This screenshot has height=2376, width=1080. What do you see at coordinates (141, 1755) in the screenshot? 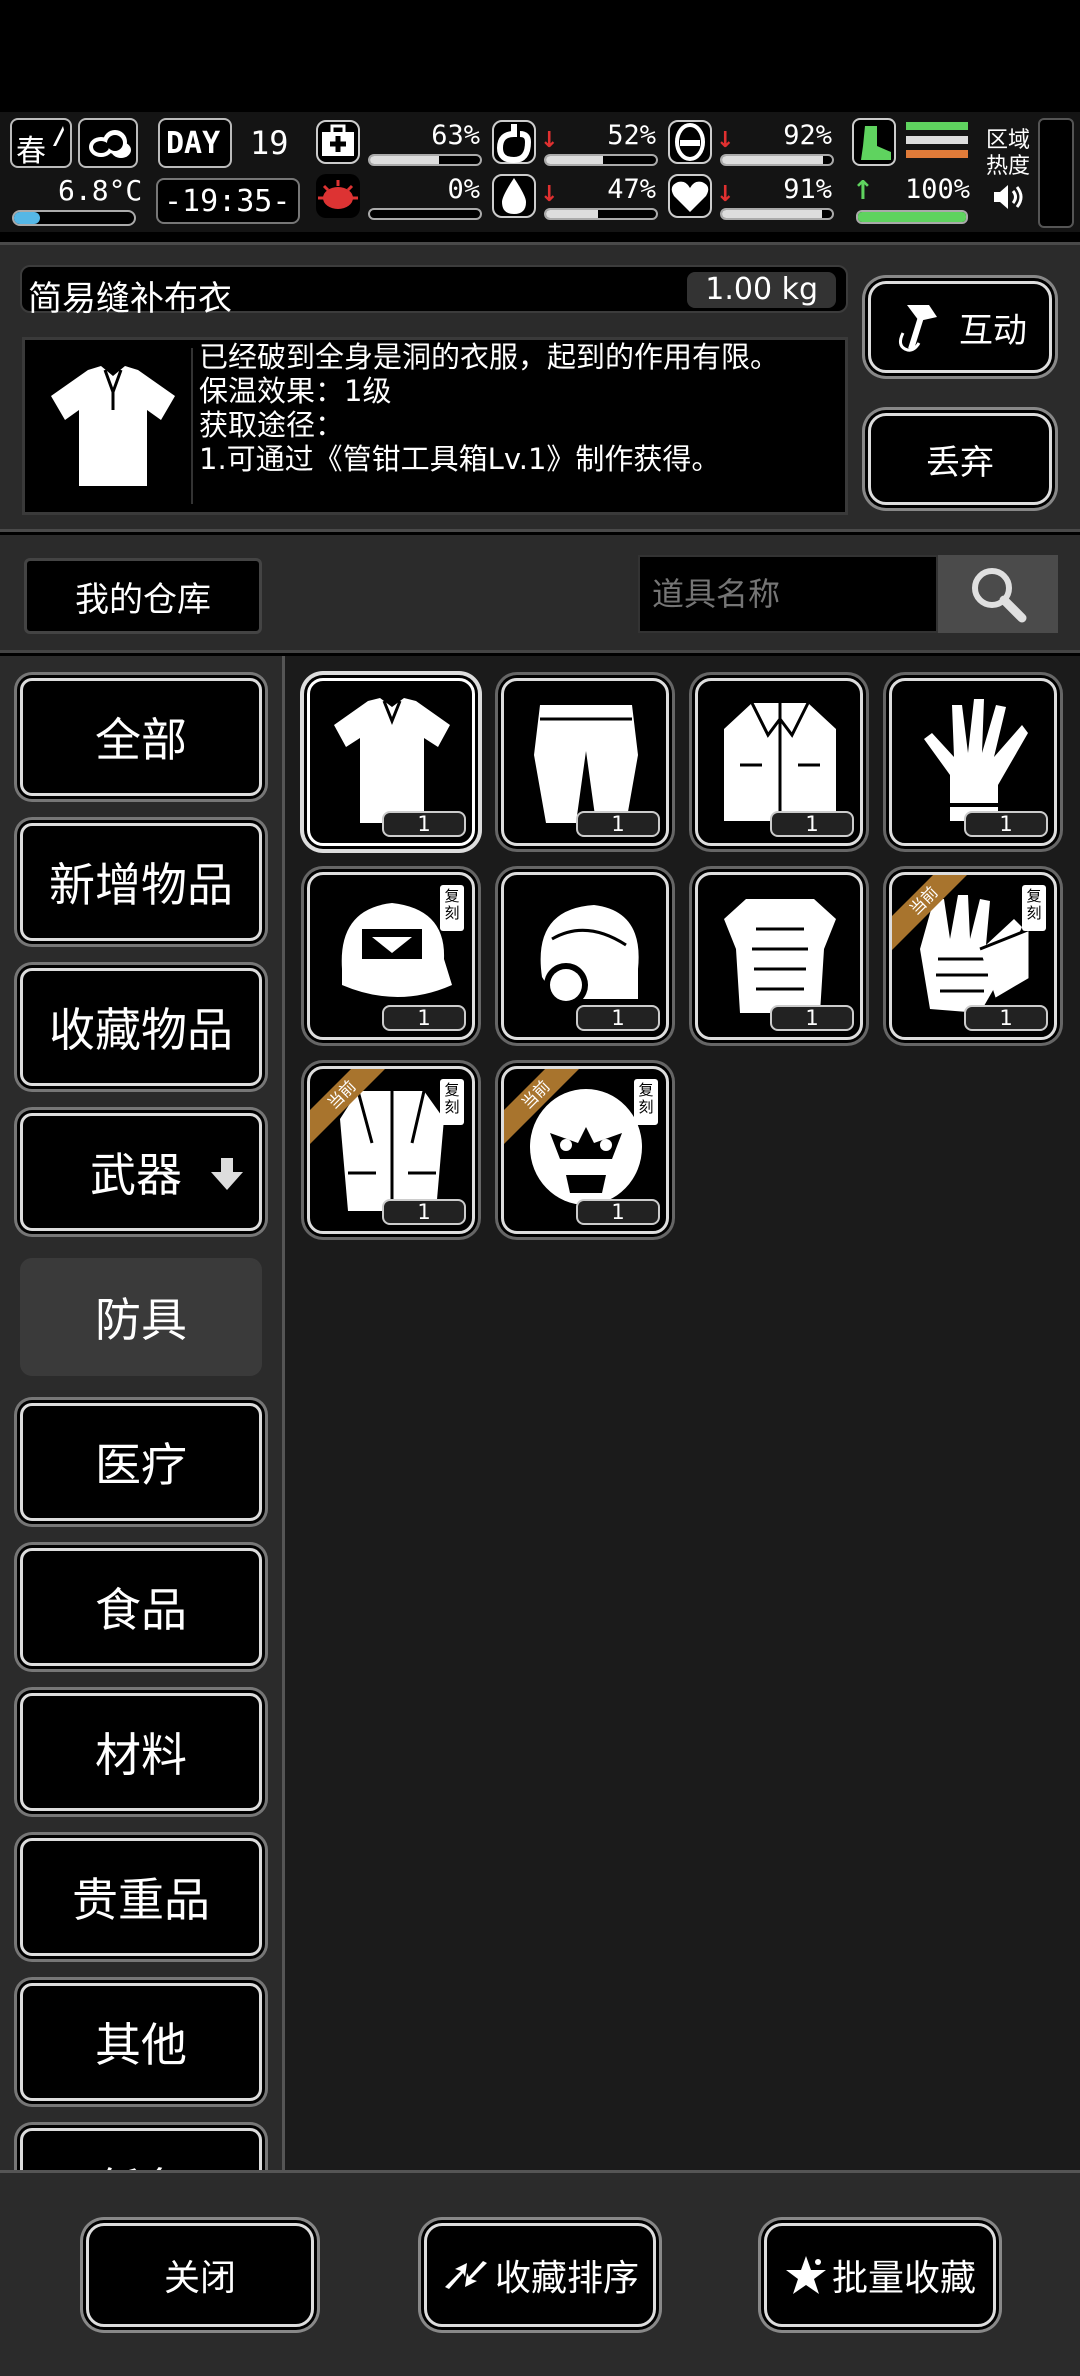
I see `category-label: 材料` at bounding box center [141, 1755].